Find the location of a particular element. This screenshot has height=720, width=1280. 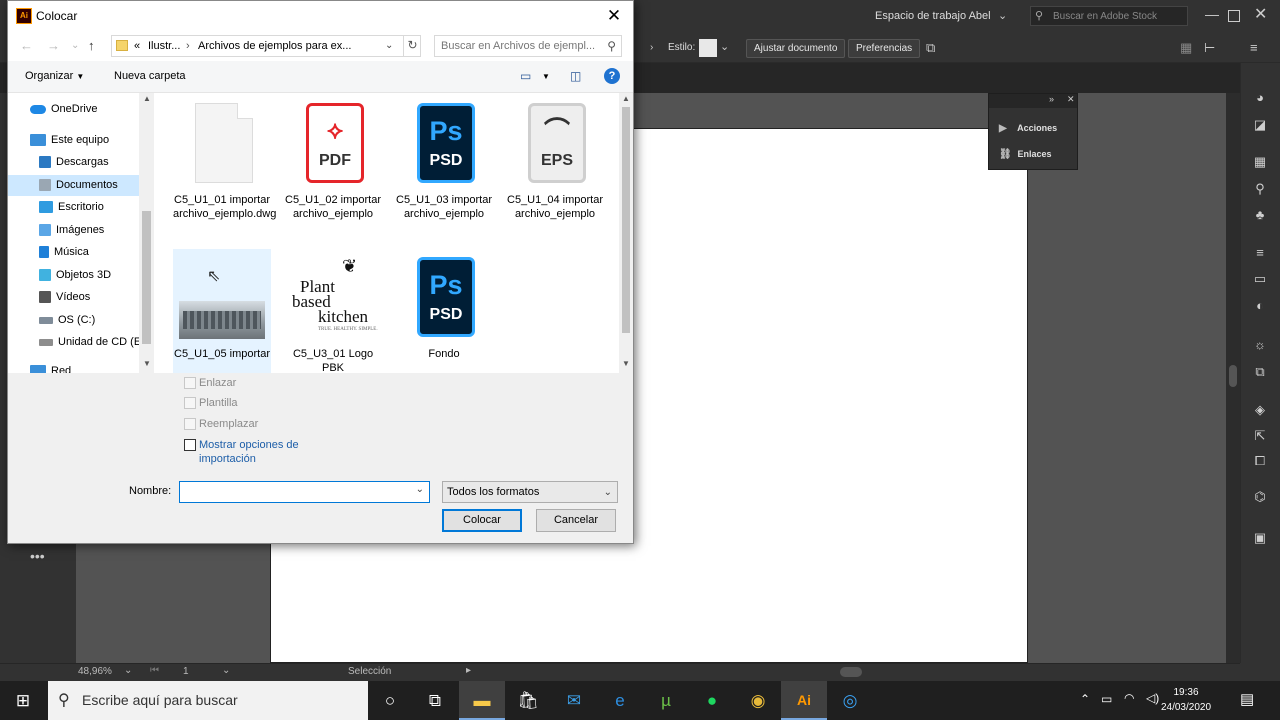

mail-icon: ✉ is located at coordinates (574, 700).